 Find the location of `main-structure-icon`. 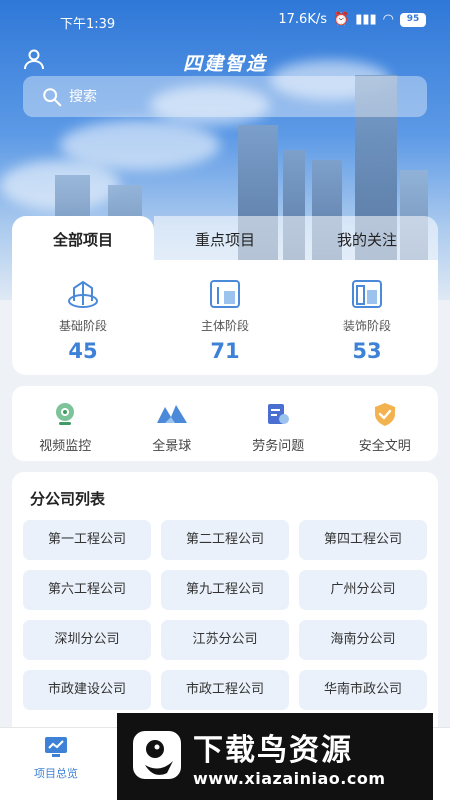

main-structure-icon is located at coordinates (225, 294).